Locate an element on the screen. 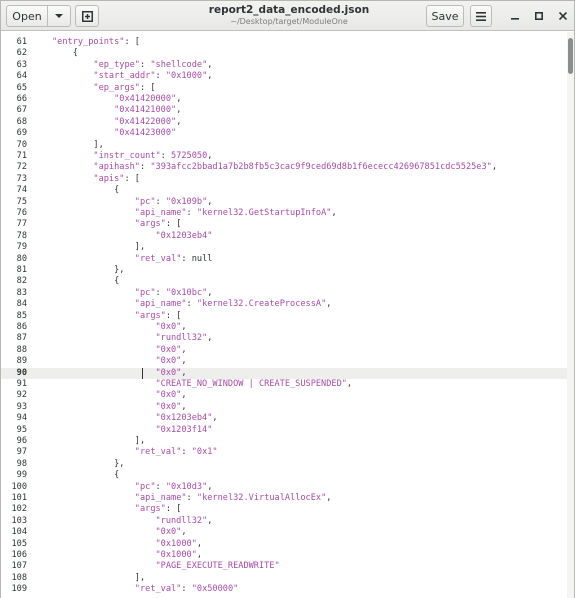 The image size is (575, 598). code-line: 99 { is located at coordinates (284, 475).